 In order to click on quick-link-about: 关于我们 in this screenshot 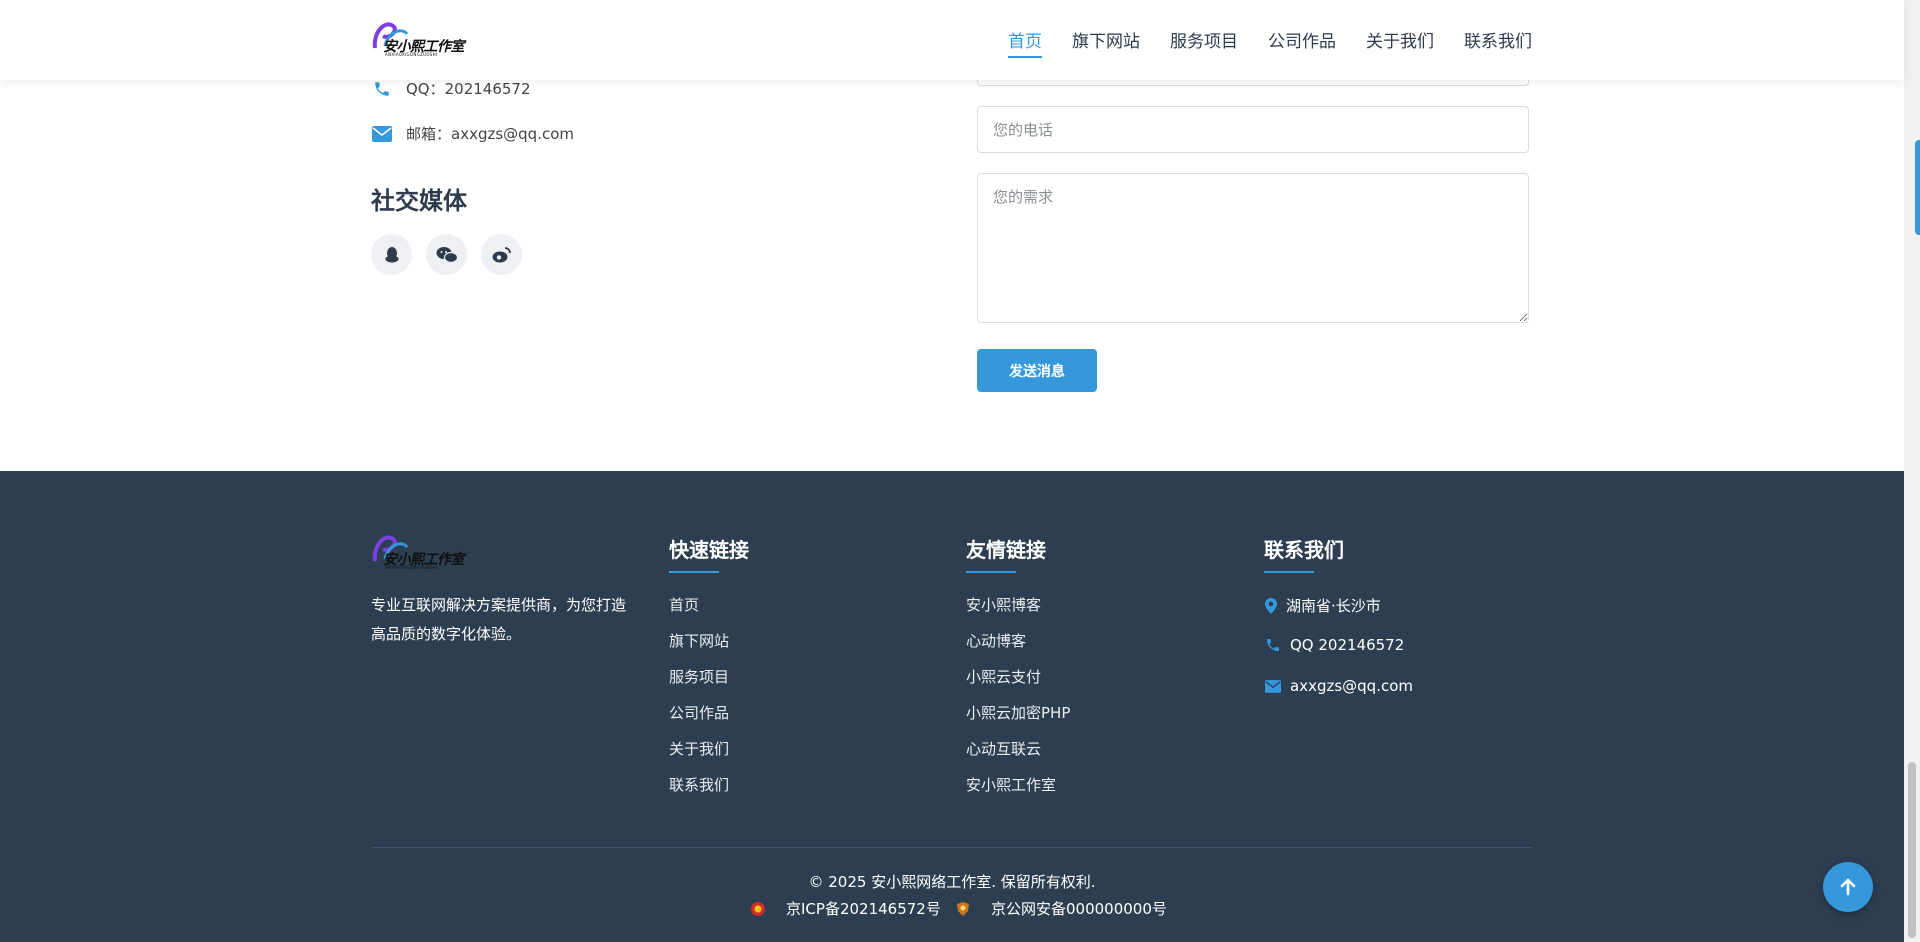, I will do `click(699, 757)`.